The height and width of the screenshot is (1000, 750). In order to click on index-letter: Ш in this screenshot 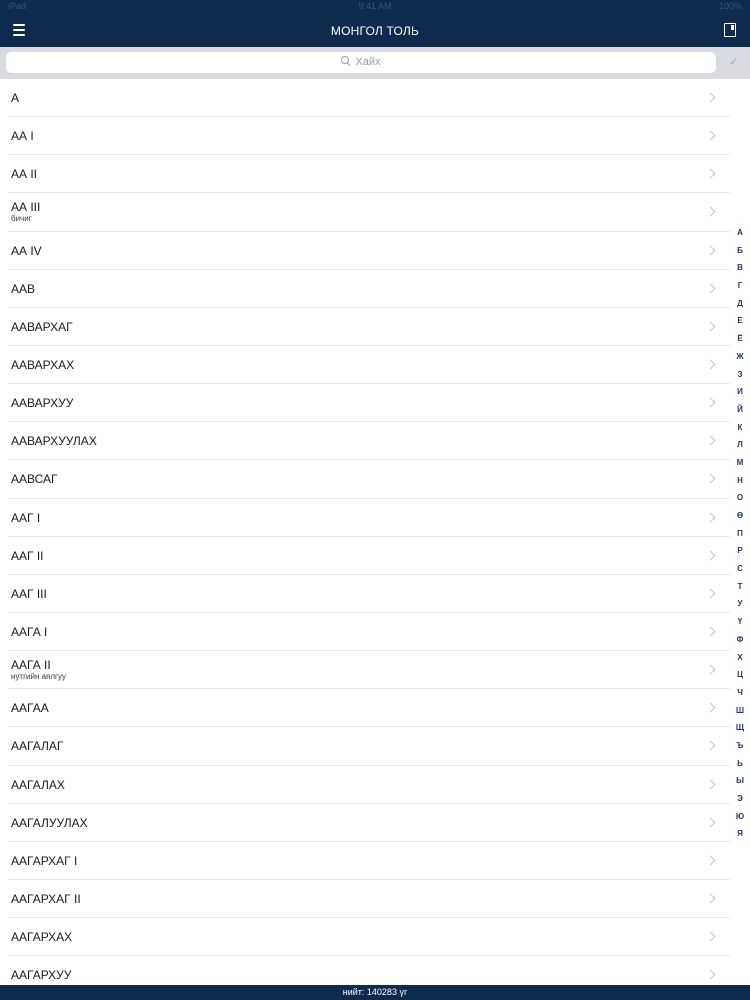, I will do `click(740, 711)`.